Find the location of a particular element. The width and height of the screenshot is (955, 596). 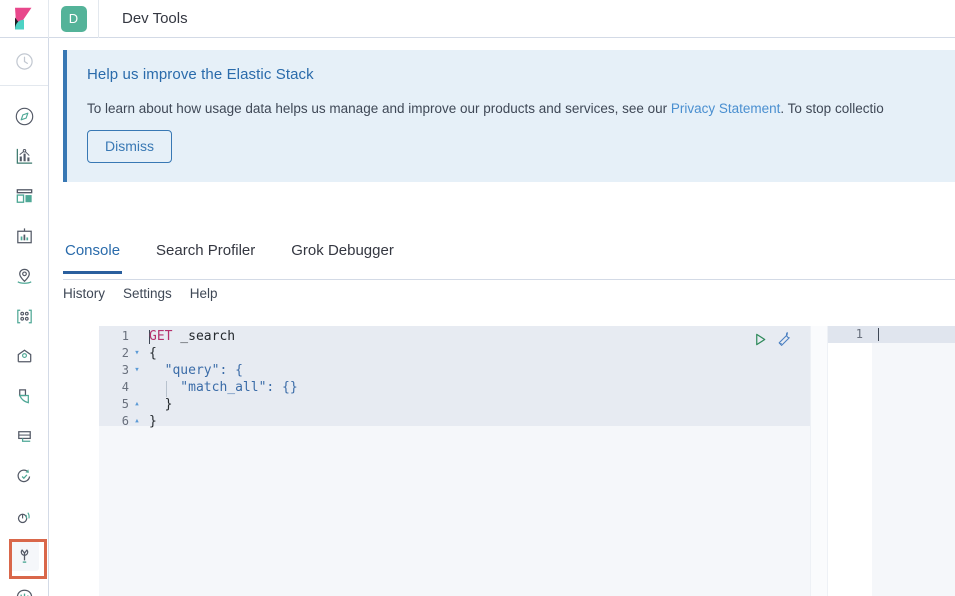

logs-icon is located at coordinates (23, 396).